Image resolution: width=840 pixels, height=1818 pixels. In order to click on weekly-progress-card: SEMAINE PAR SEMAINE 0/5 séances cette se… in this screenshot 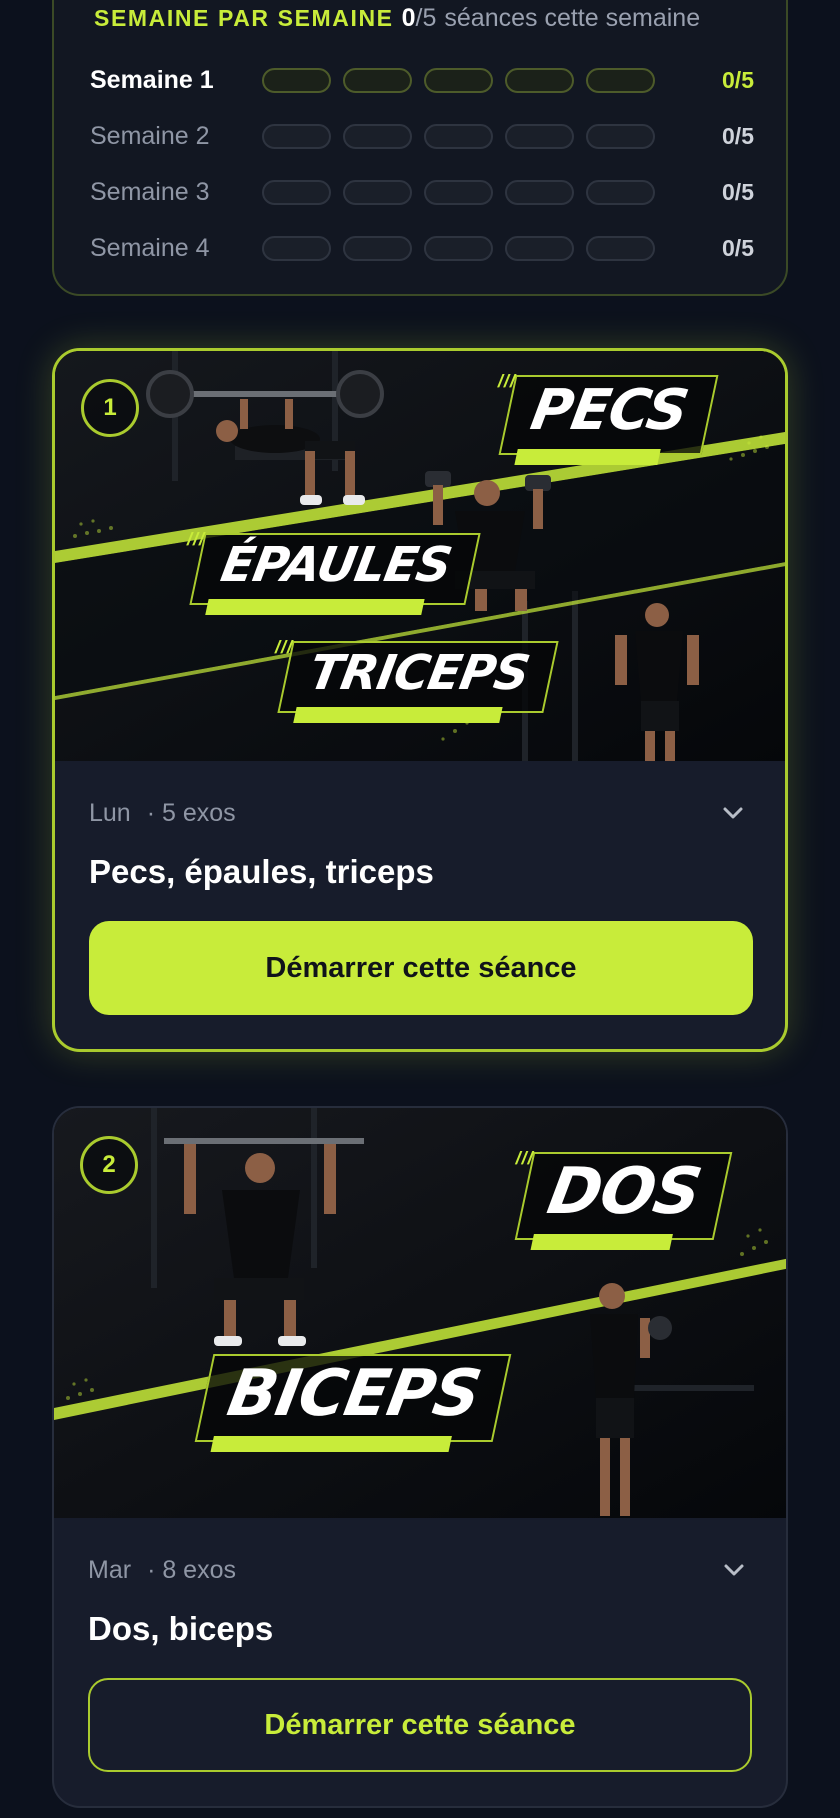, I will do `click(420, 148)`.